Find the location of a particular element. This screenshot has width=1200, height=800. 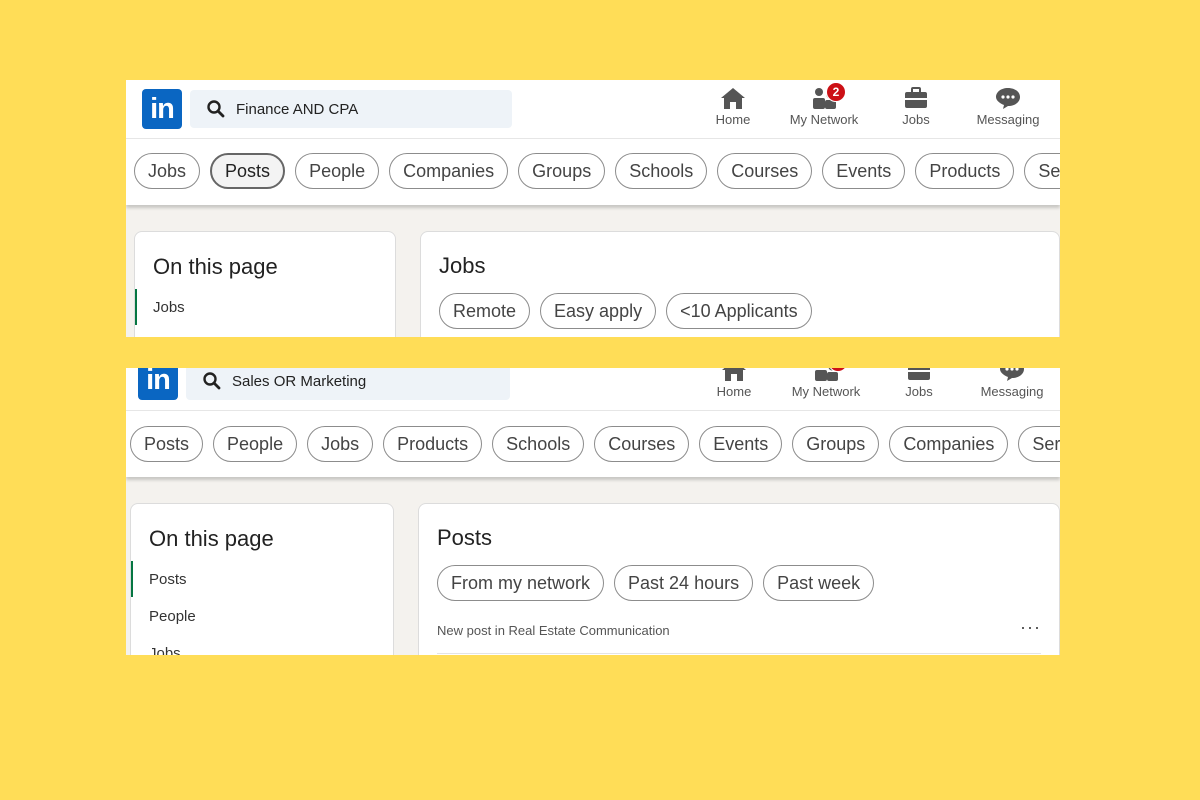

filter-remote: Remote is located at coordinates (485, 311).